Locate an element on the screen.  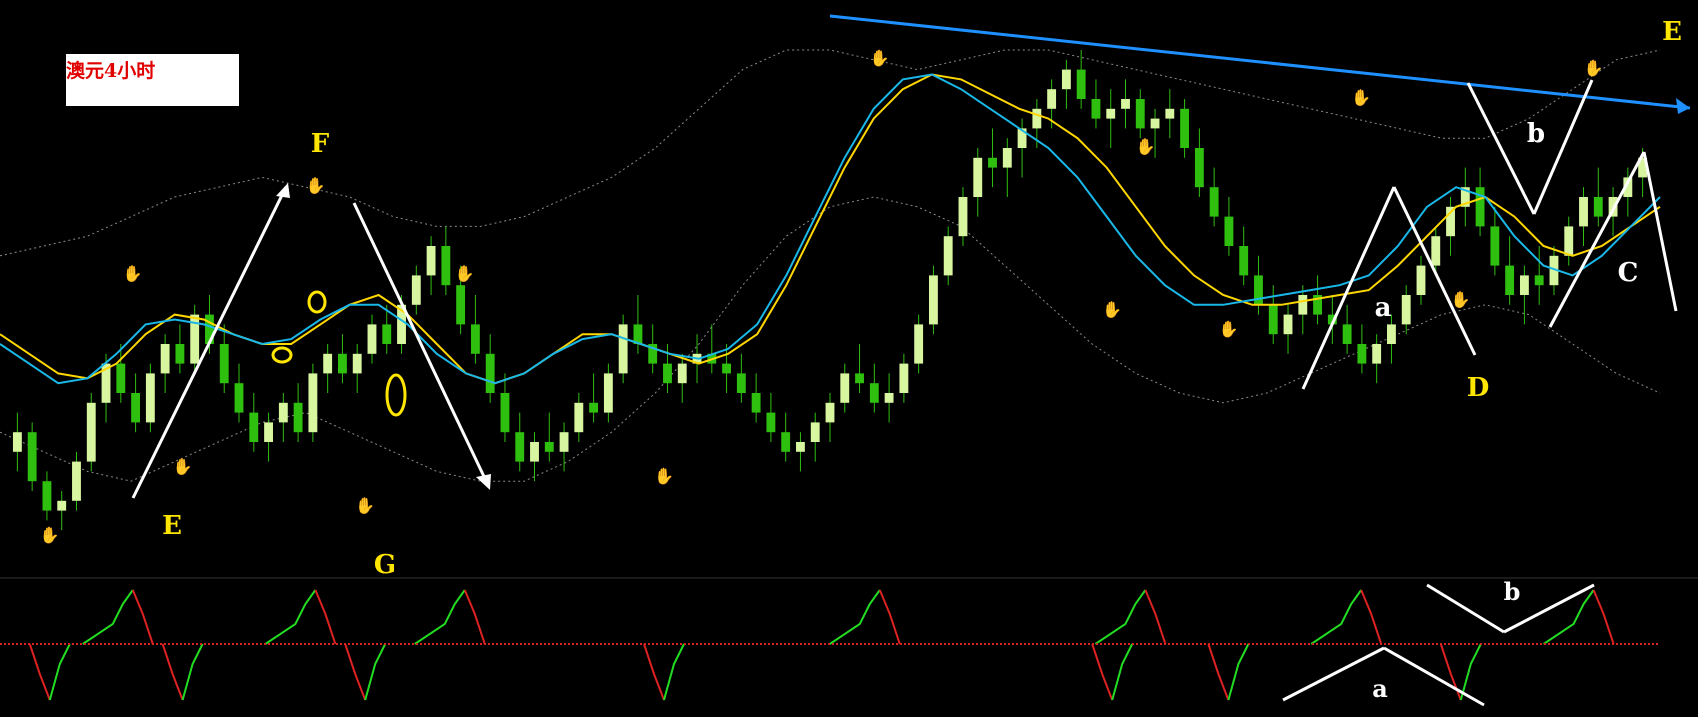
osc-zigzag-b-left is located at coordinates (1465, 608).